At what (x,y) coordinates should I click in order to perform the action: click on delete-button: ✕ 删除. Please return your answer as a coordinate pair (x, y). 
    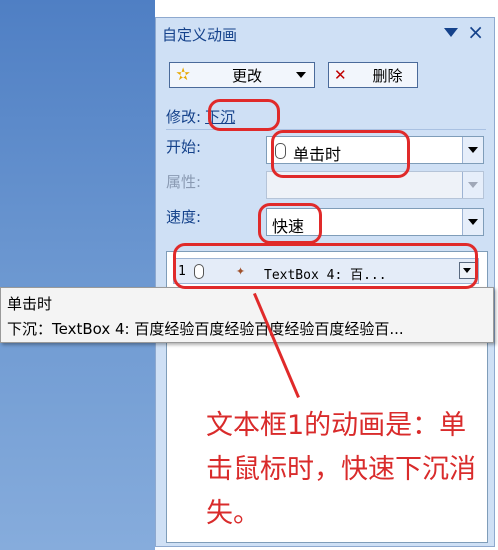
    Looking at the image, I should click on (373, 75).